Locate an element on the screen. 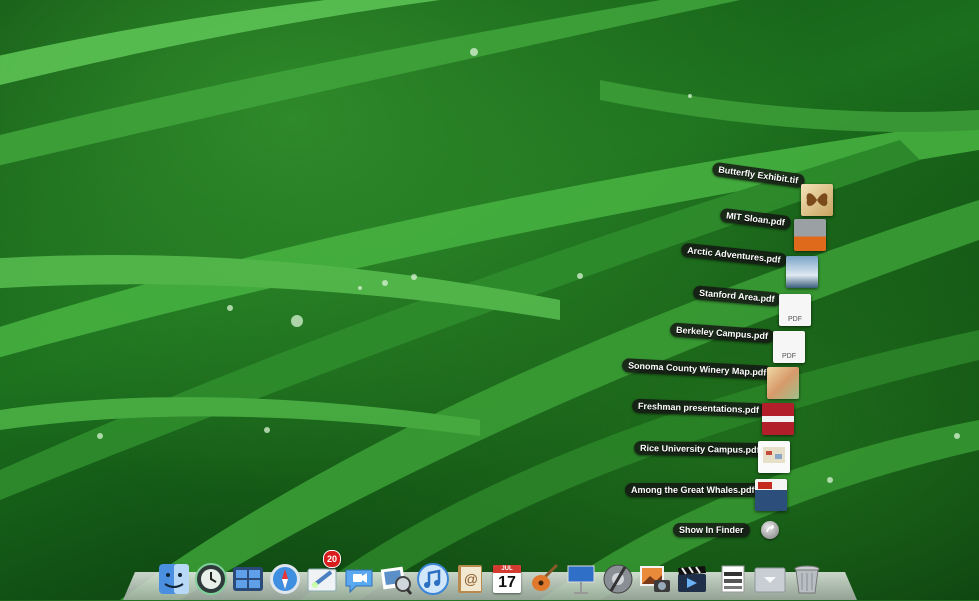 Image resolution: width=979 pixels, height=601 pixels. address-book-icon: @ is located at coordinates (470, 579).